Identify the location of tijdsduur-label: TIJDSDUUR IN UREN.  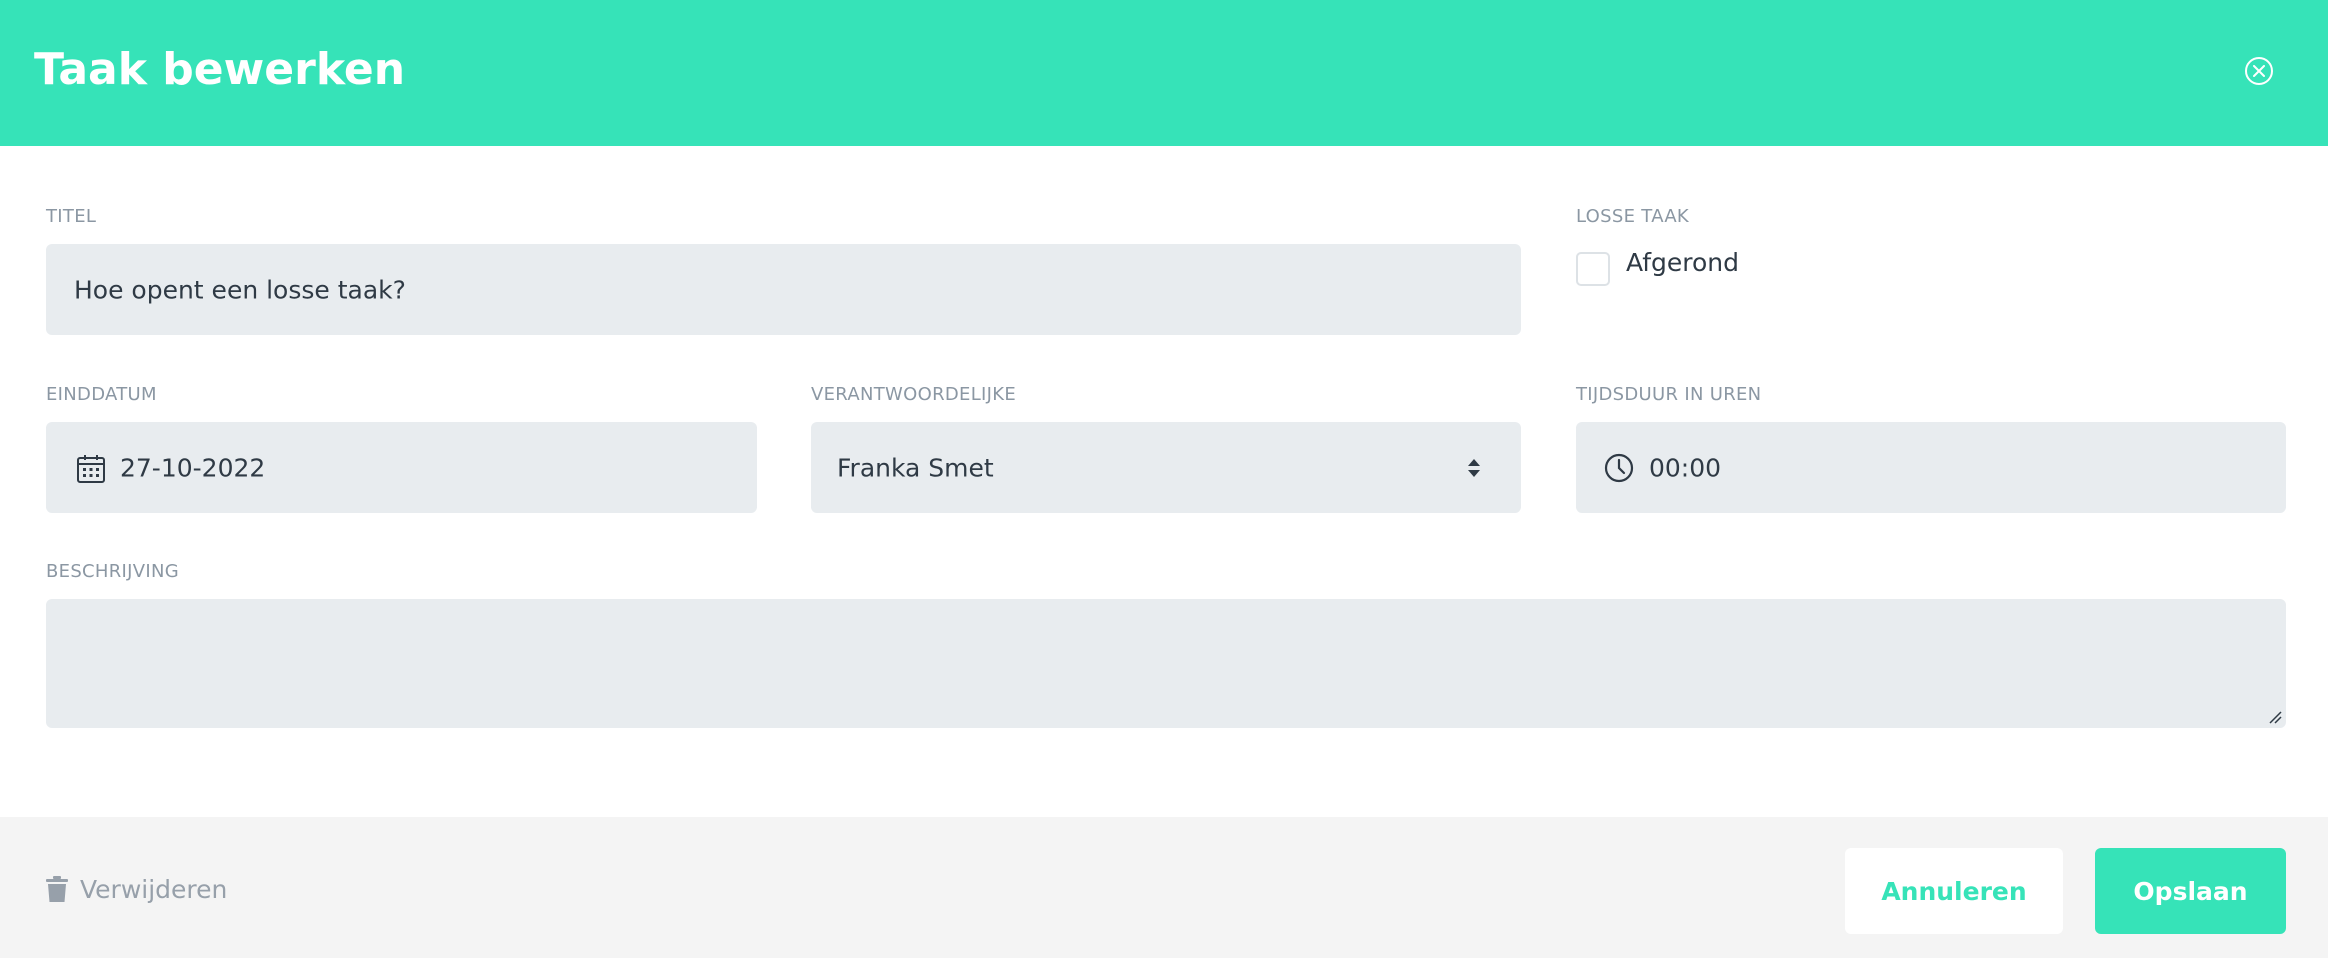
(1669, 394).